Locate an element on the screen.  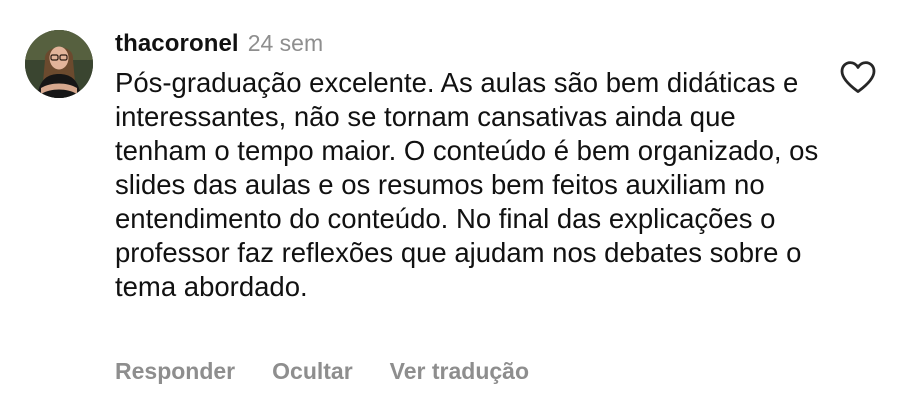
like-button is located at coordinates (858, 77).